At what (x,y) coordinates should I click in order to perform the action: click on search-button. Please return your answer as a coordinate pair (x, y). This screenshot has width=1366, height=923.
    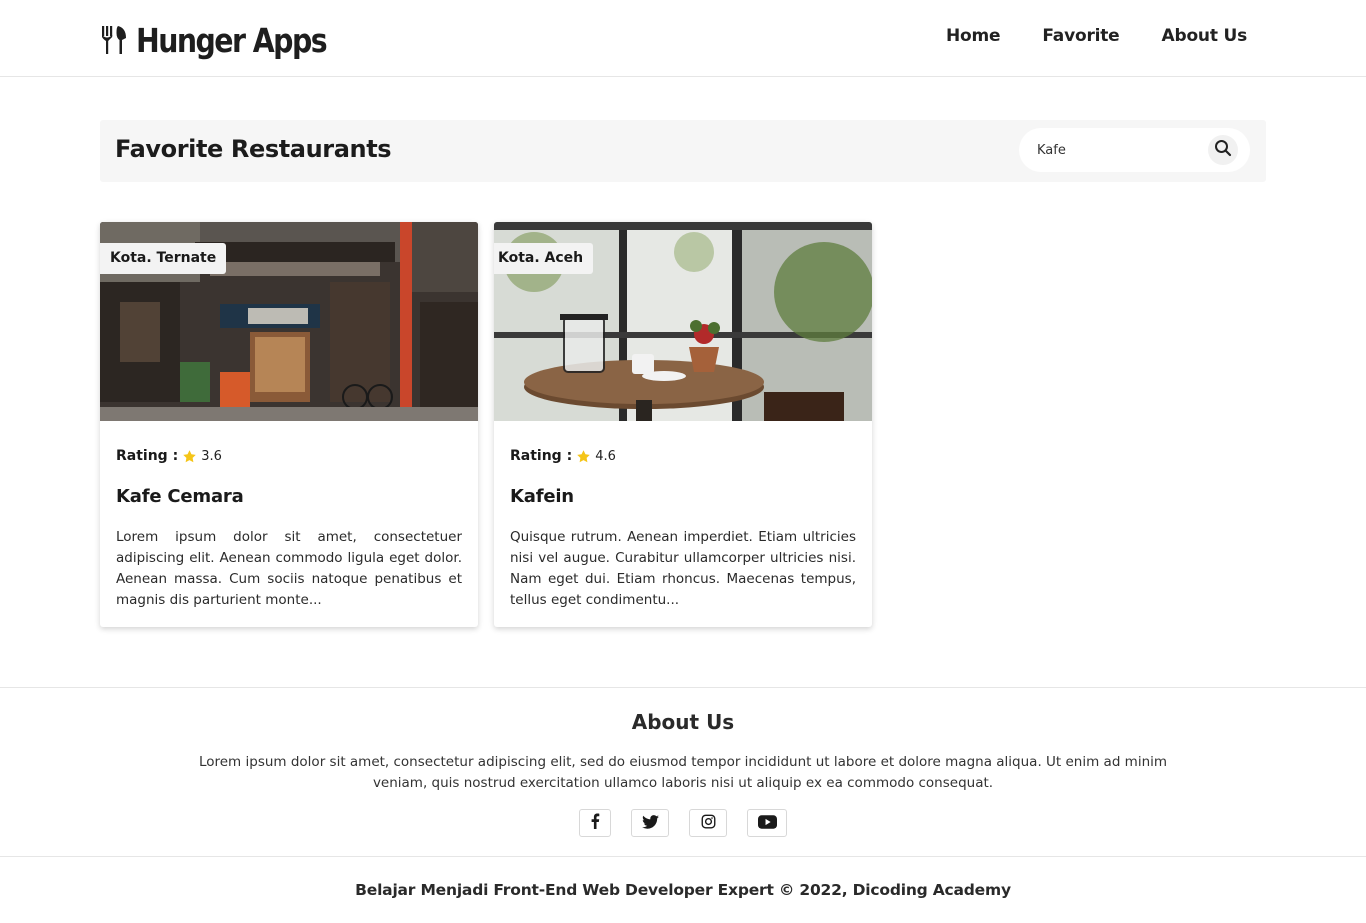
    Looking at the image, I should click on (1223, 150).